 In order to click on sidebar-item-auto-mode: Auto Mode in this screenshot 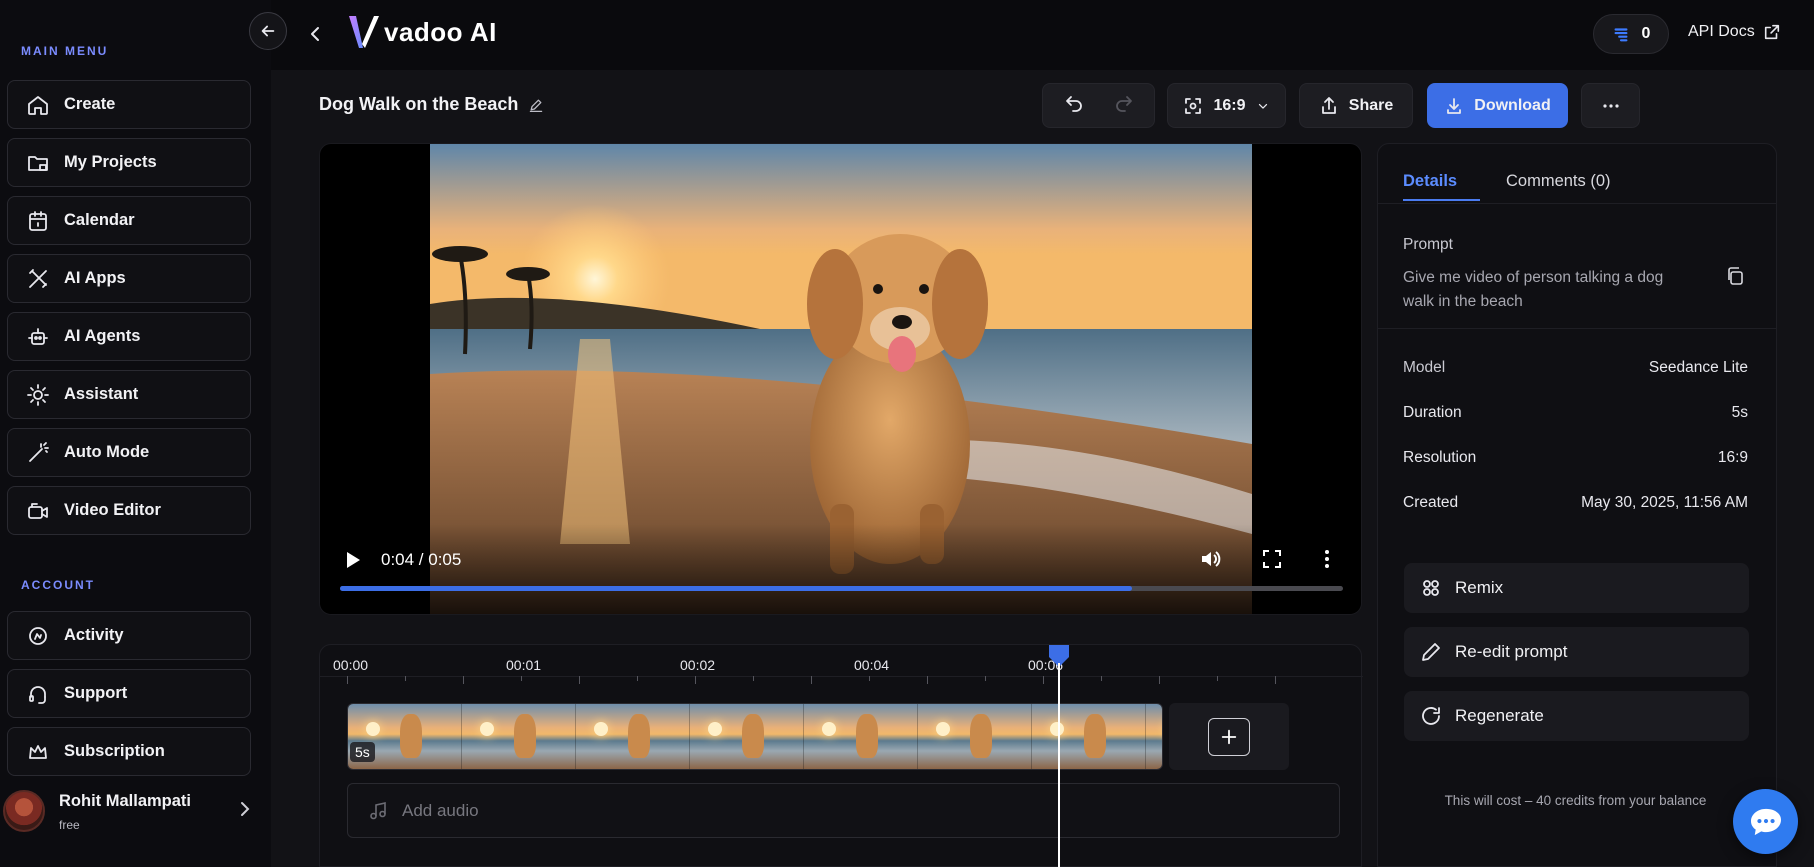, I will do `click(129, 452)`.